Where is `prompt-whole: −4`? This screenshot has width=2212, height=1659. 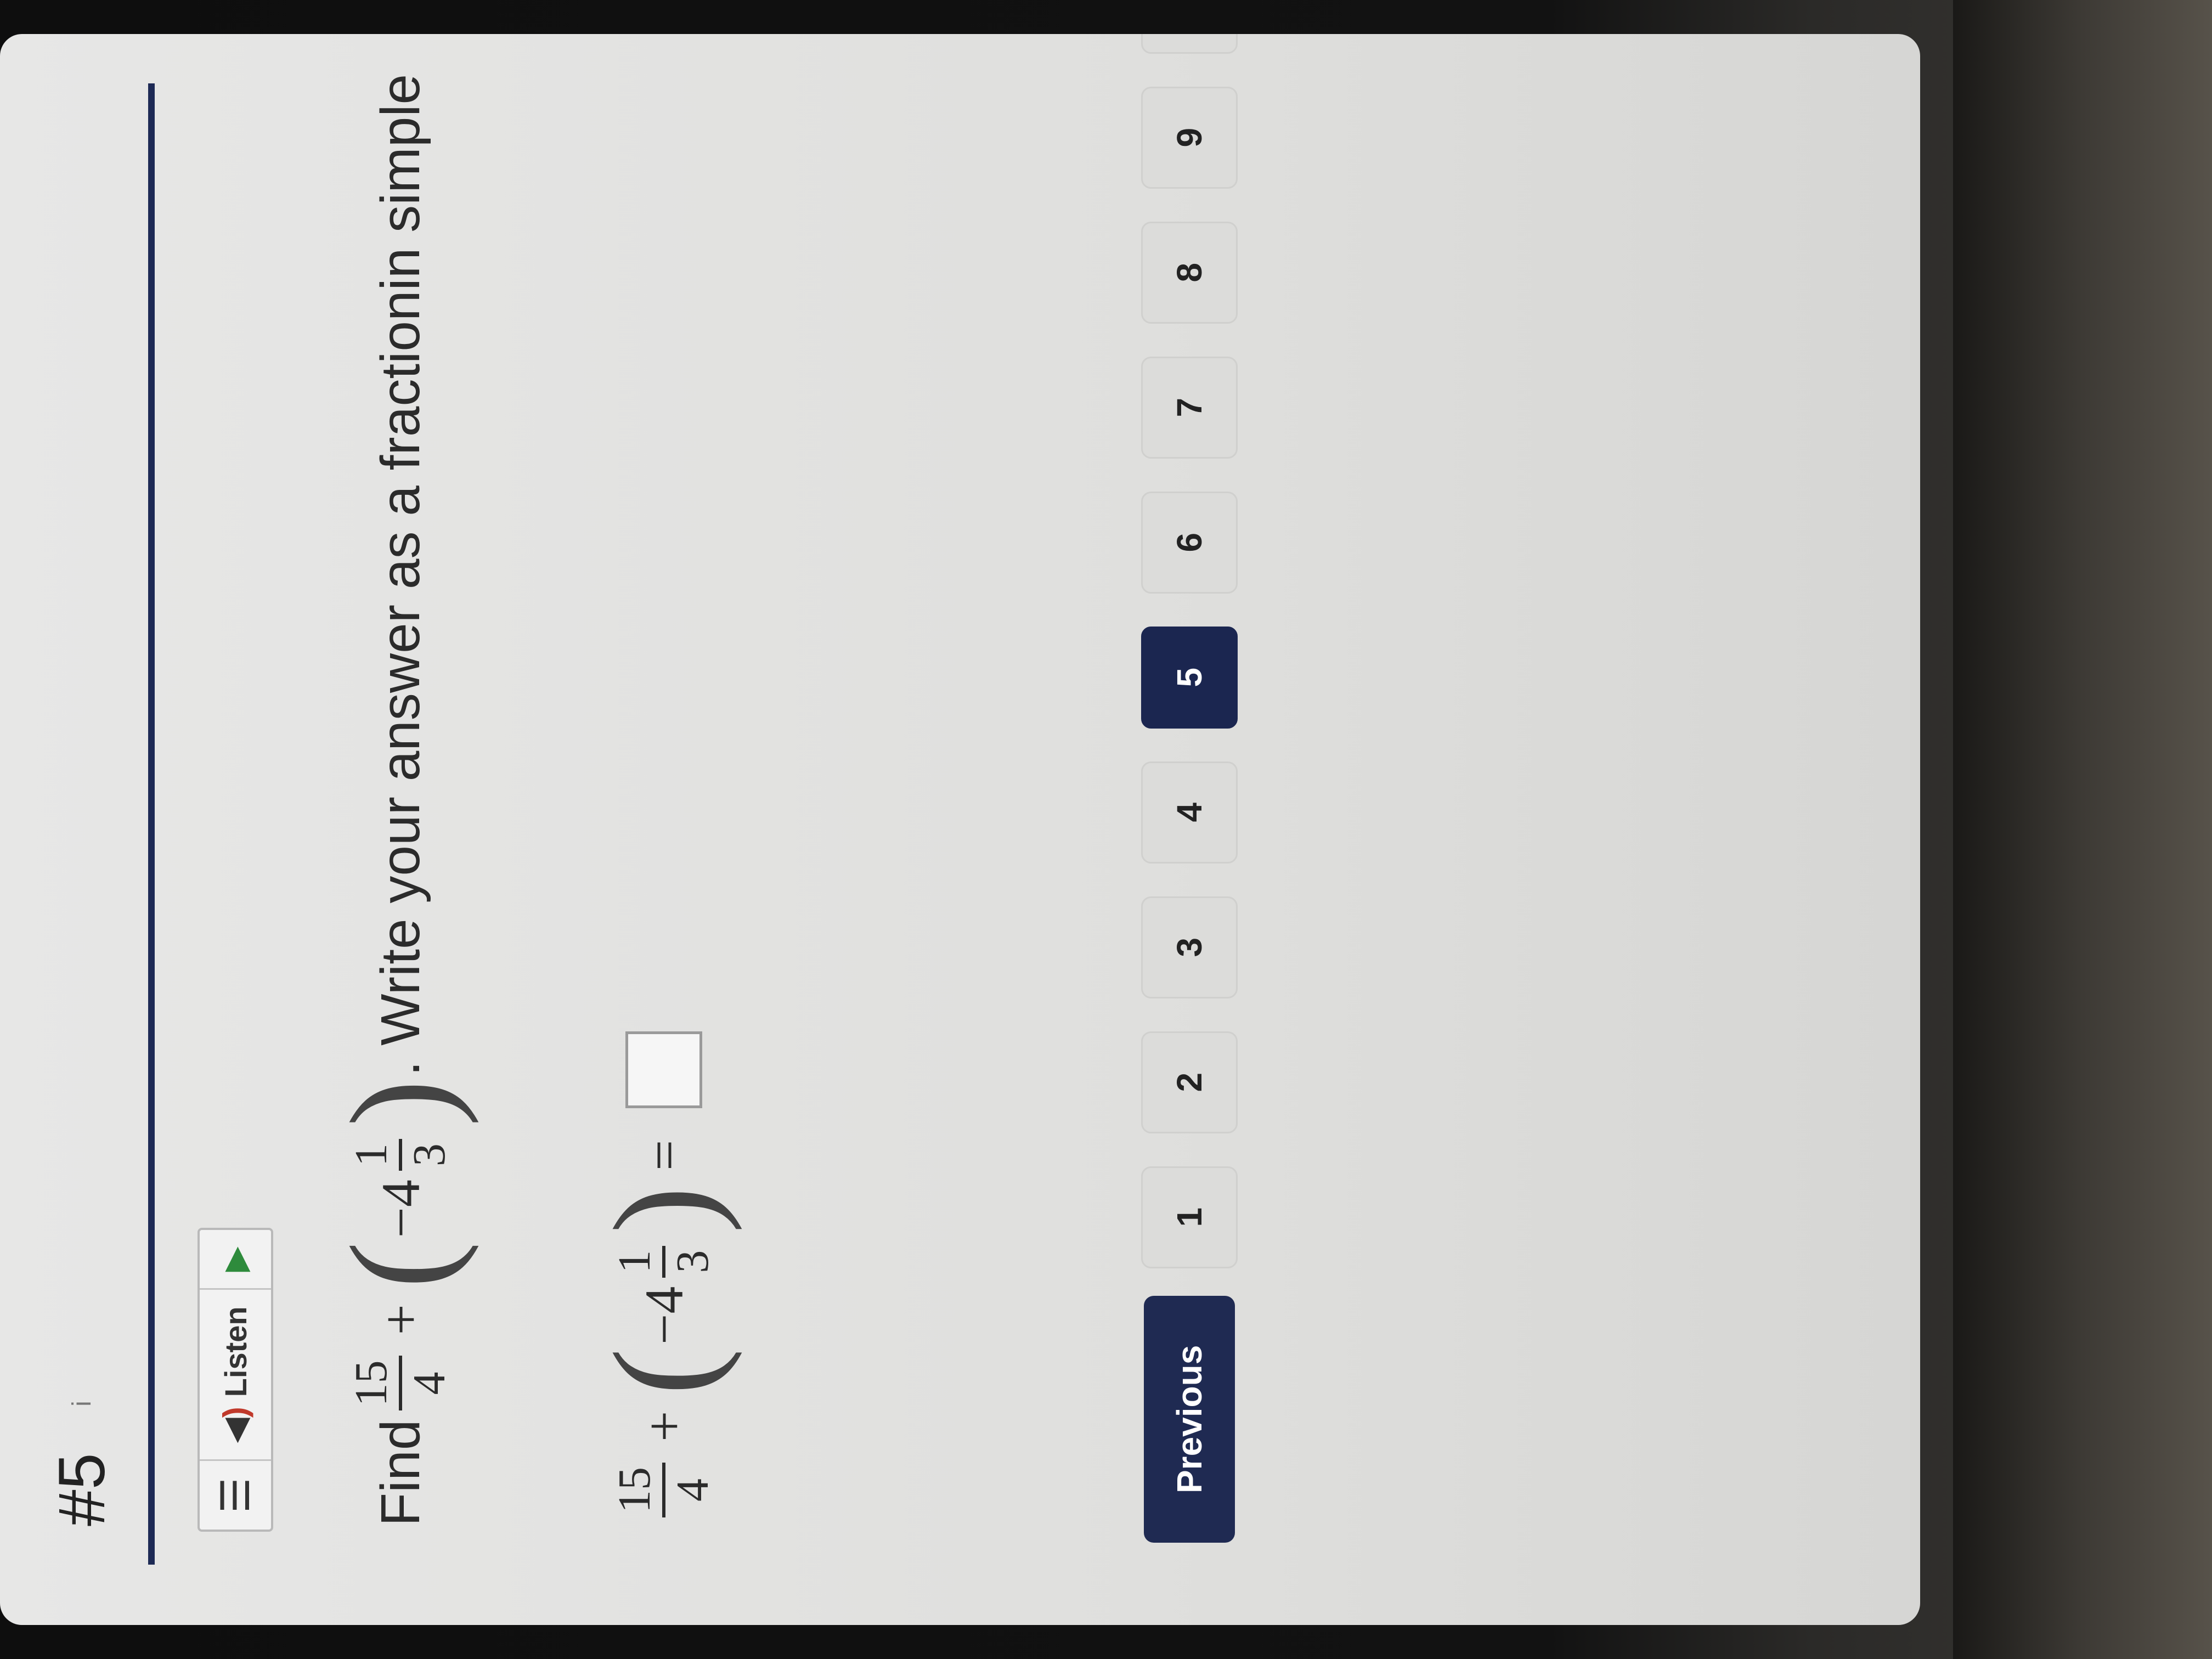 prompt-whole: −4 is located at coordinates (400, 1209).